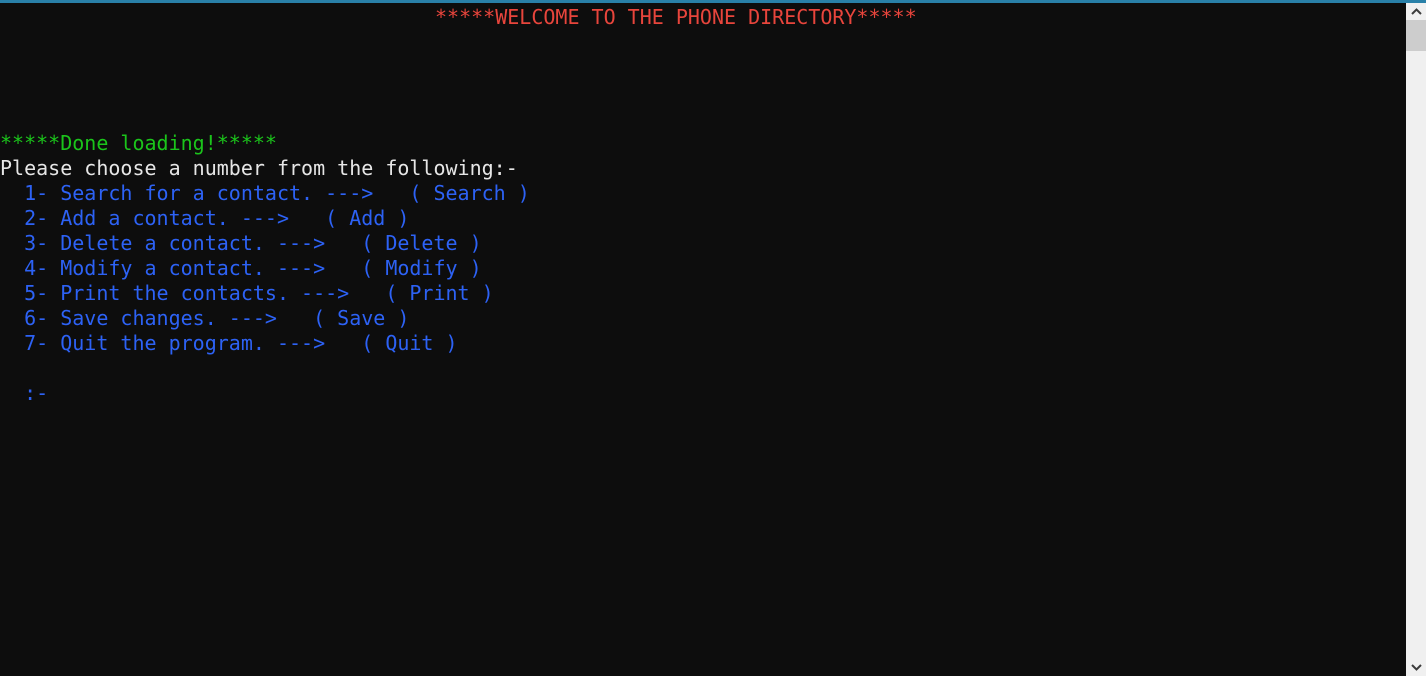 This screenshot has width=1426, height=676. I want to click on menu-item-add: 2- Add a contact. ---> ( Add ), so click(265, 218).